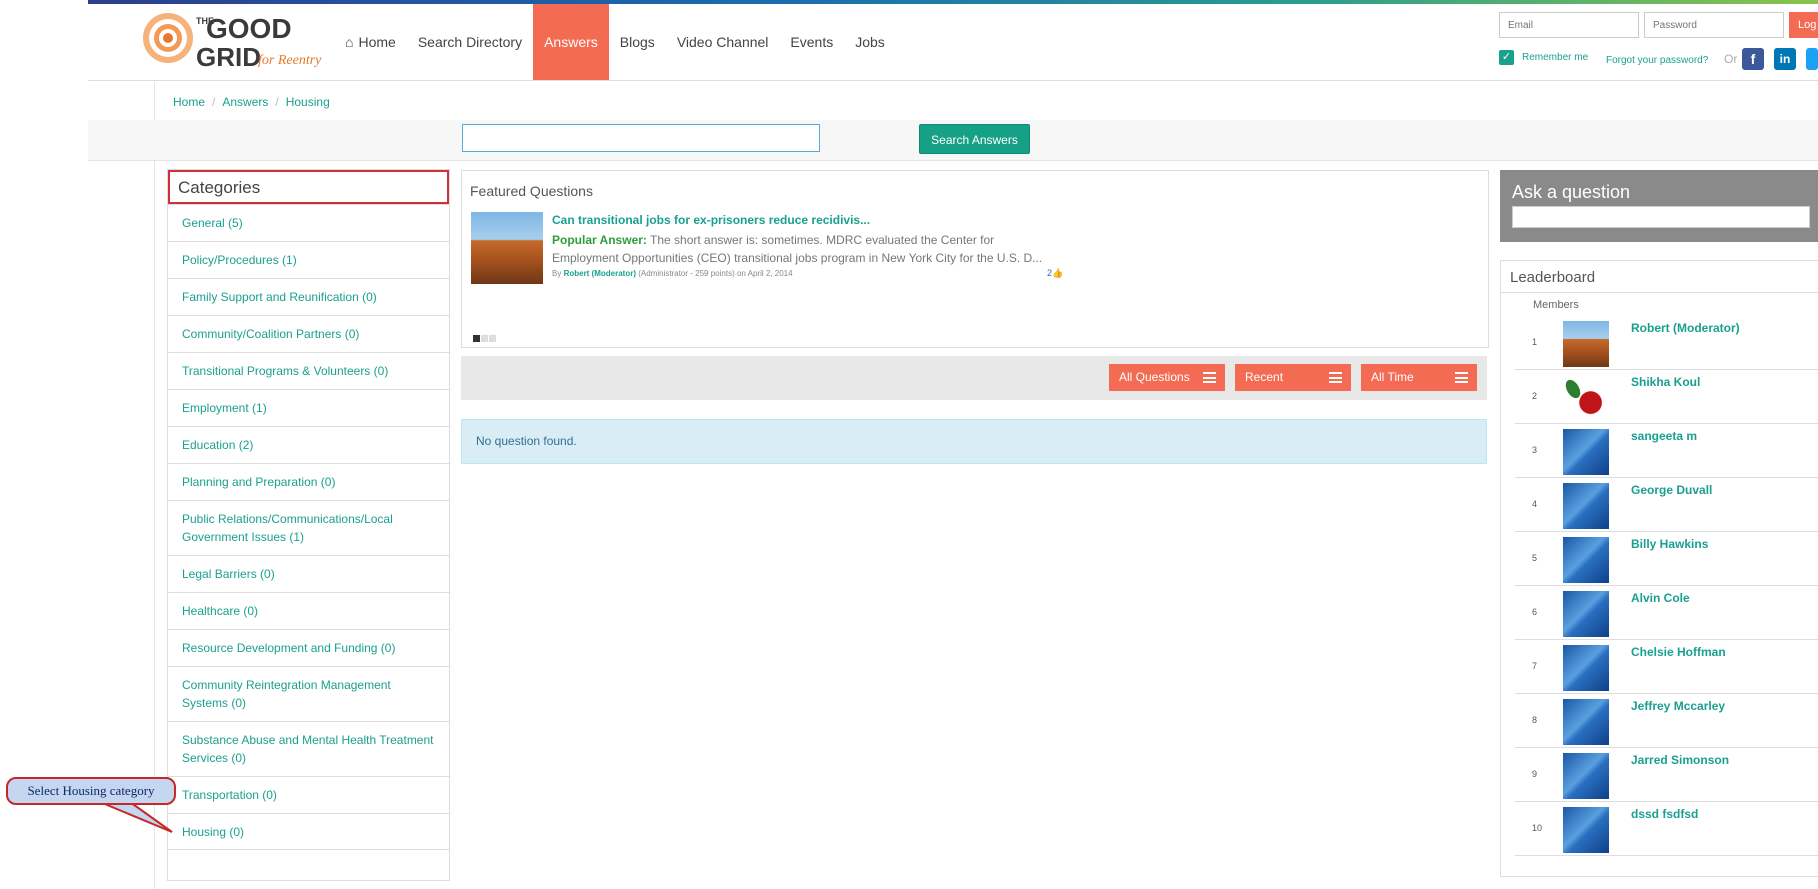  I want to click on vote-count: 2👍, so click(1055, 273).